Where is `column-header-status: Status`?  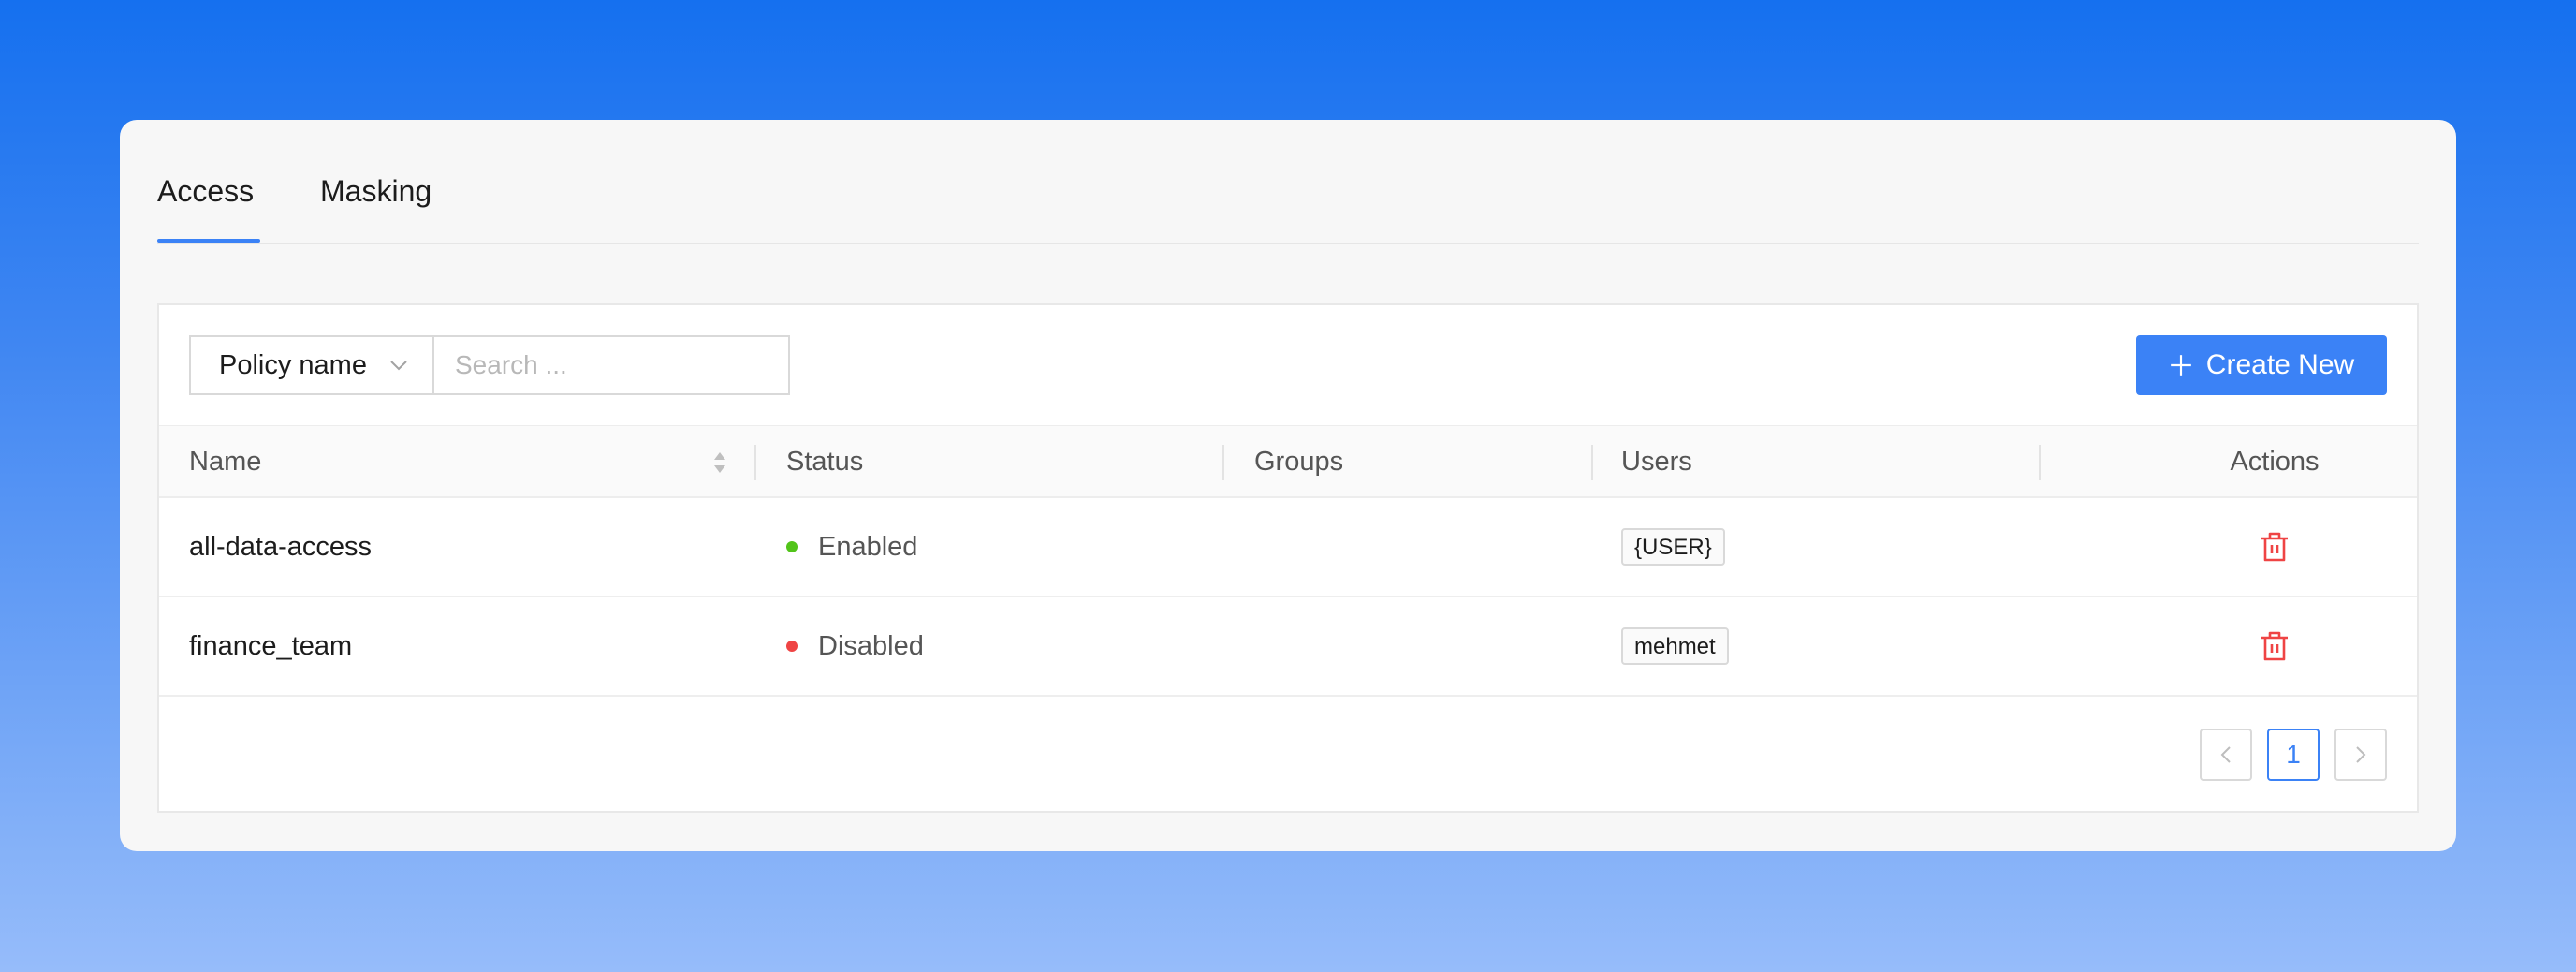
column-header-status: Status is located at coordinates (824, 461).